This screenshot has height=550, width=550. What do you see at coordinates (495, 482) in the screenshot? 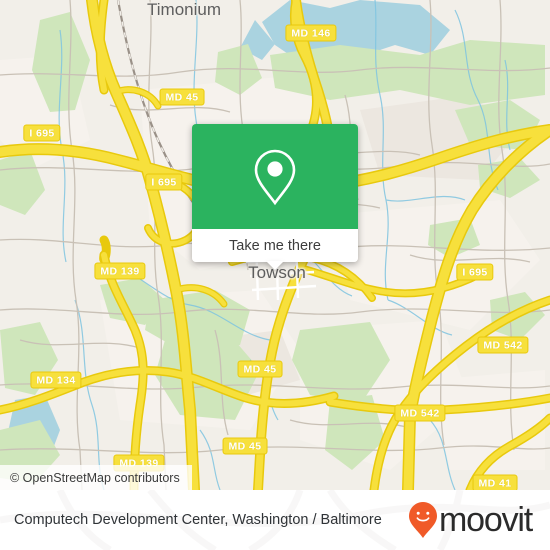
I see `road-shield-md-41: MD 41` at bounding box center [495, 482].